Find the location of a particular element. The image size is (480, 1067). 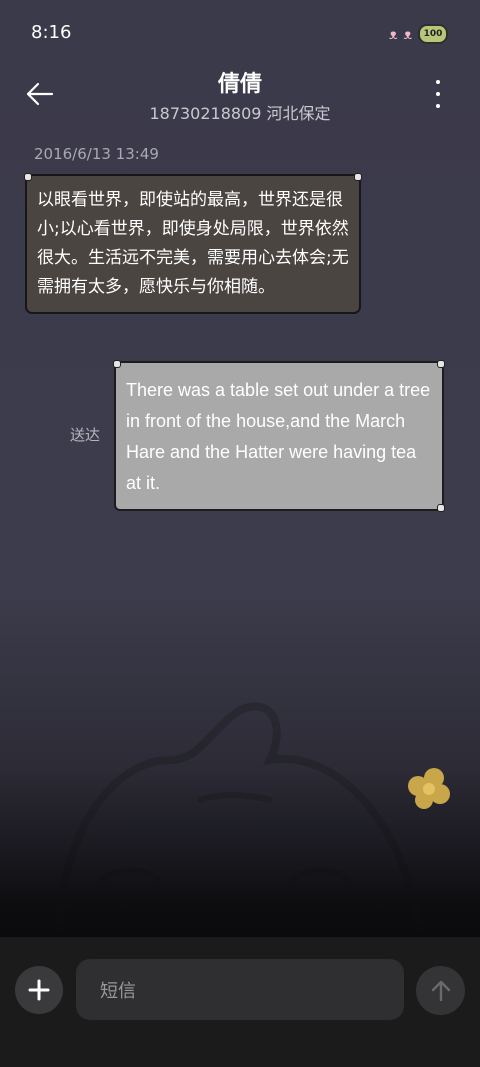

arrow-up-icon is located at coordinates (440, 990).